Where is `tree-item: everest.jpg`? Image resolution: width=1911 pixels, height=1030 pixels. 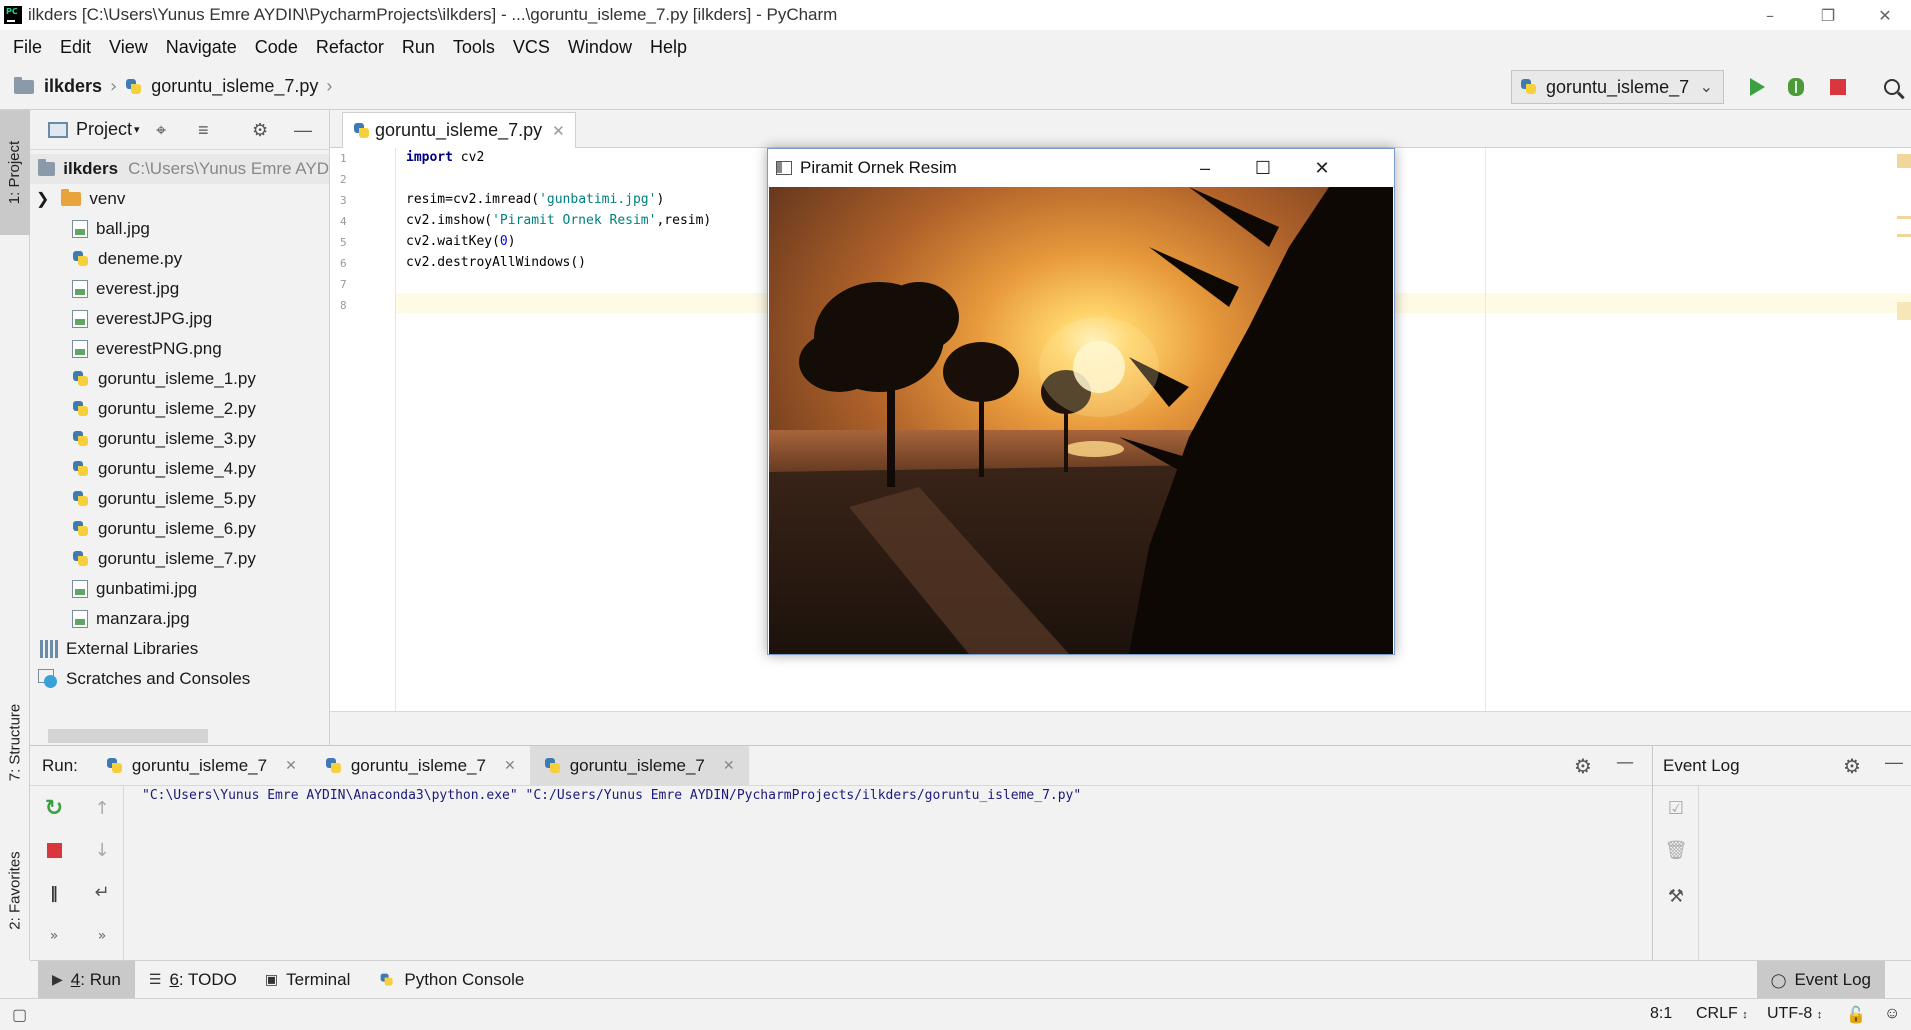 tree-item: everest.jpg is located at coordinates (179, 289).